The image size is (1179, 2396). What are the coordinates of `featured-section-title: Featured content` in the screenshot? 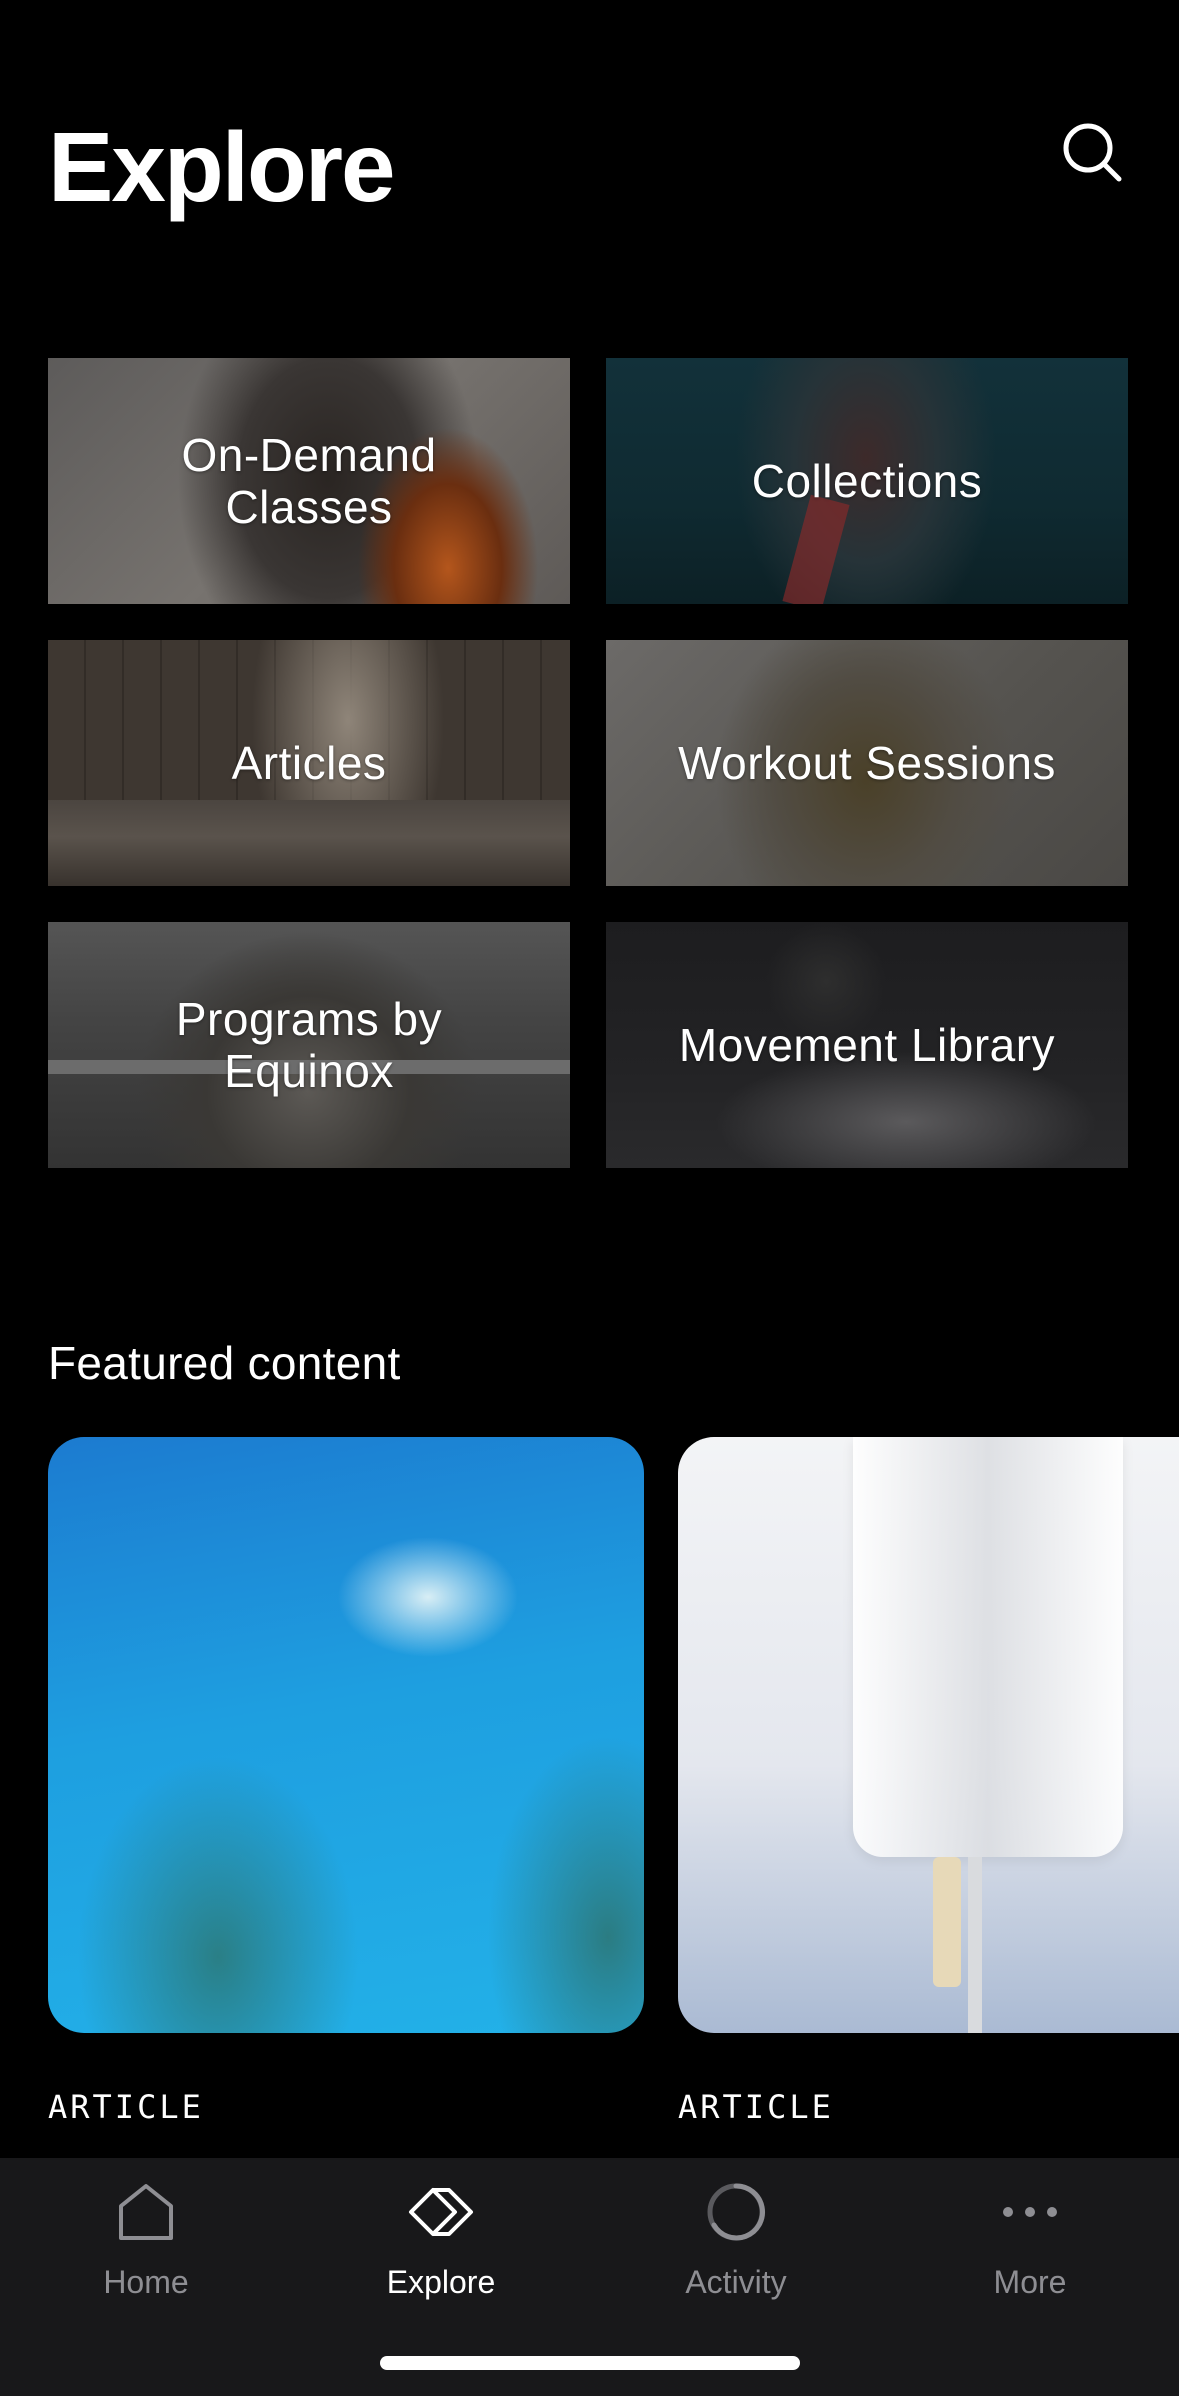 It's located at (224, 1363).